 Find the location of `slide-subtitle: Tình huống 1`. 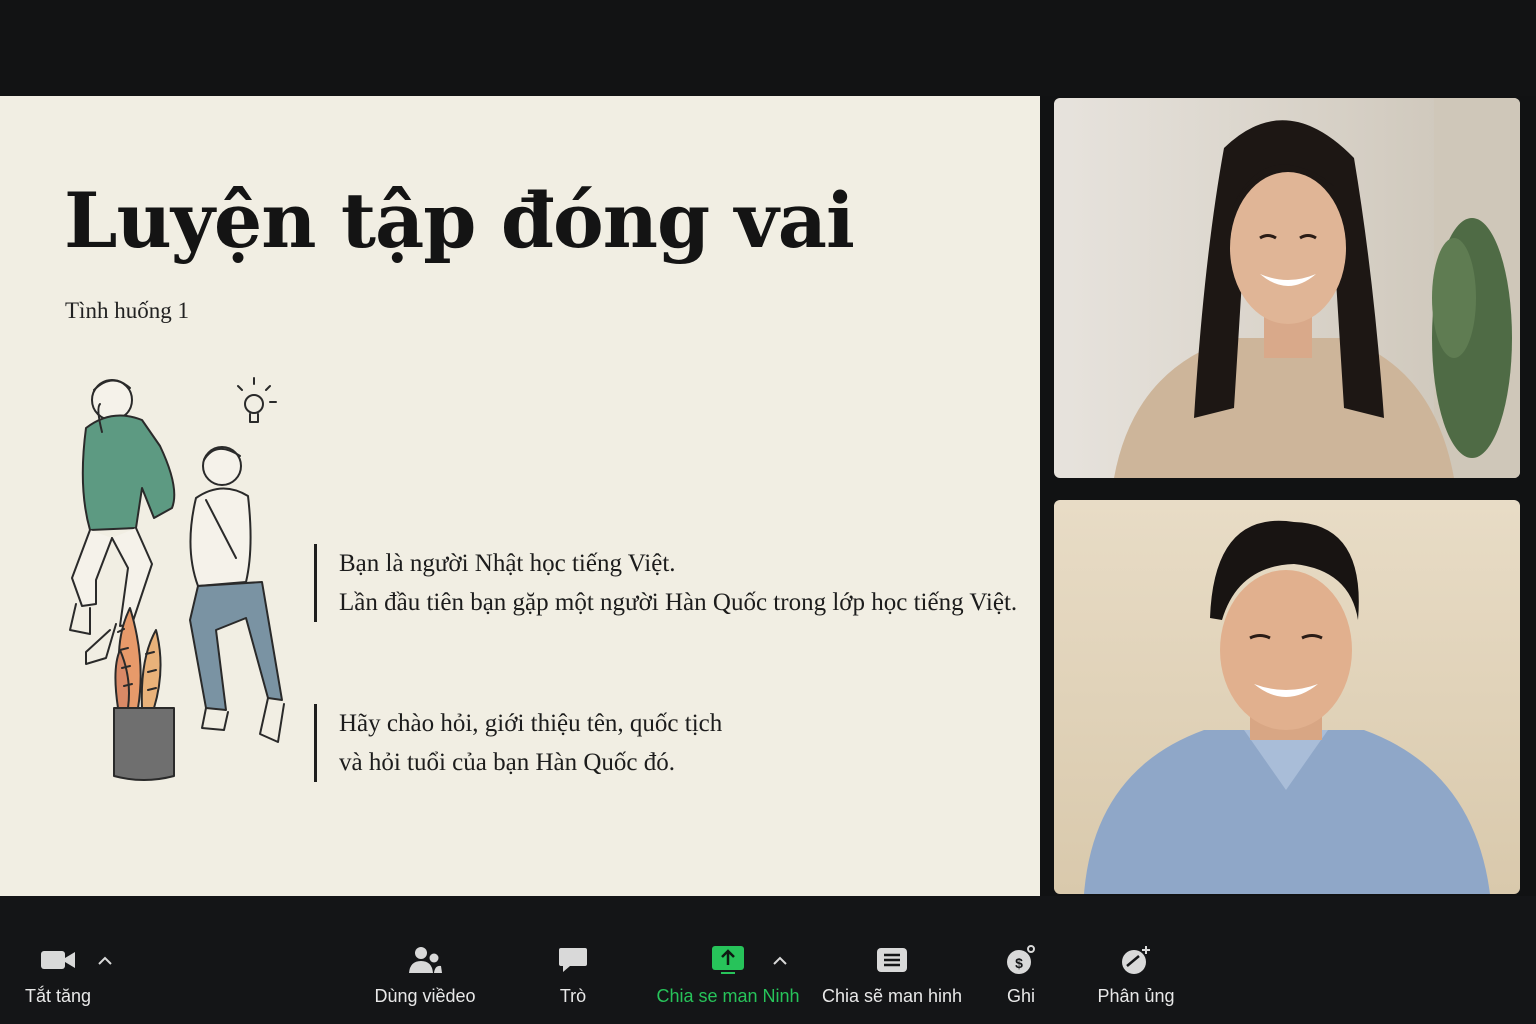

slide-subtitle: Tình huống 1 is located at coordinates (127, 310).